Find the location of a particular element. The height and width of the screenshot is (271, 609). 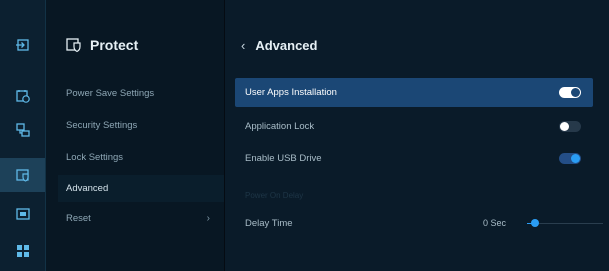

setting-label: User Apps Installation is located at coordinates (291, 92).